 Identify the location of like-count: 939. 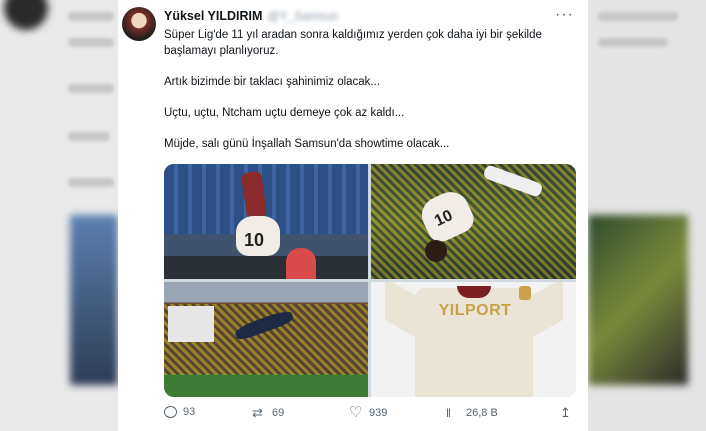
(378, 413).